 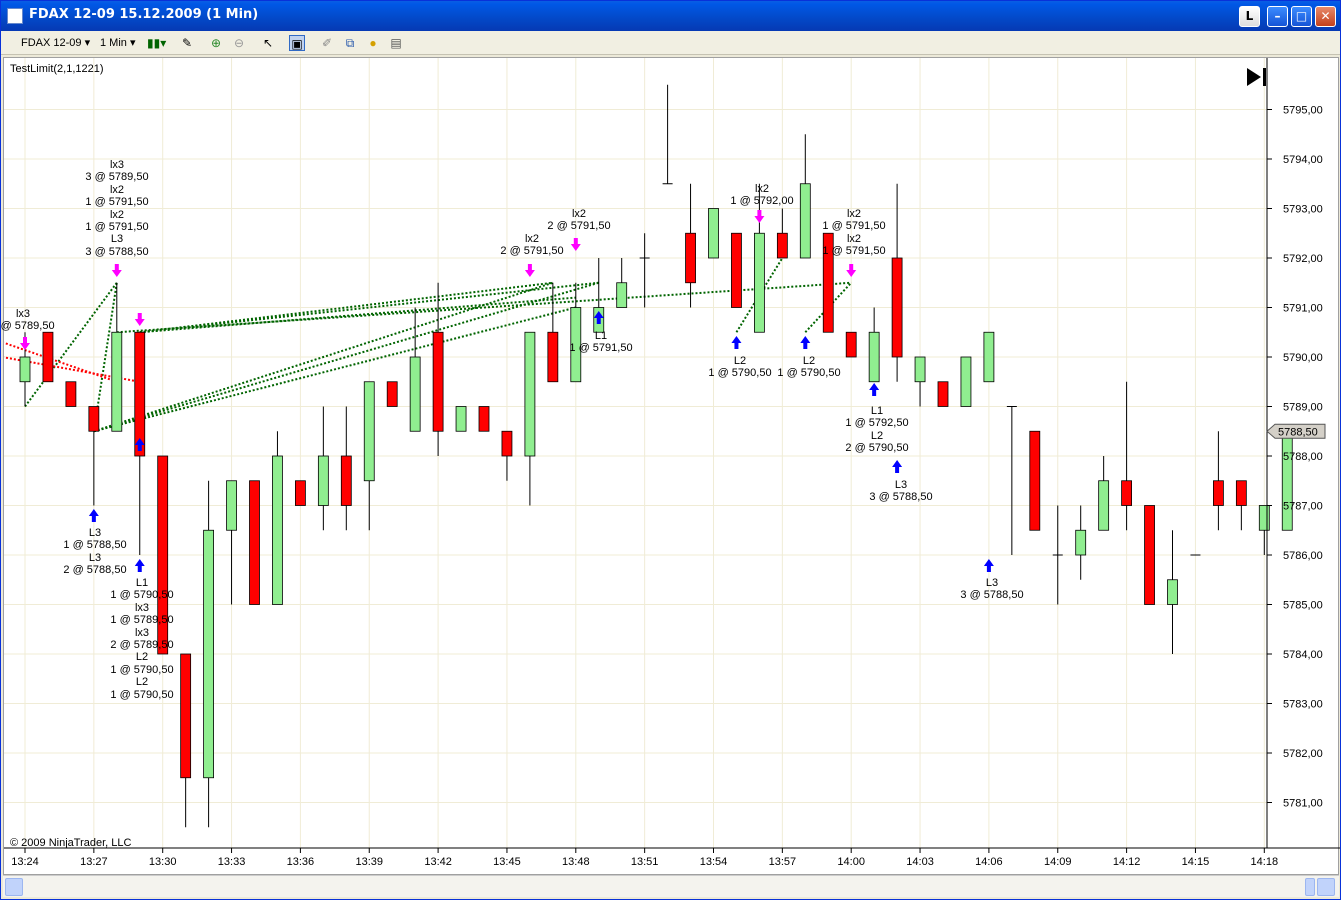 I want to click on trade-label-line: 1 @ 5789,50, so click(x=142, y=620).